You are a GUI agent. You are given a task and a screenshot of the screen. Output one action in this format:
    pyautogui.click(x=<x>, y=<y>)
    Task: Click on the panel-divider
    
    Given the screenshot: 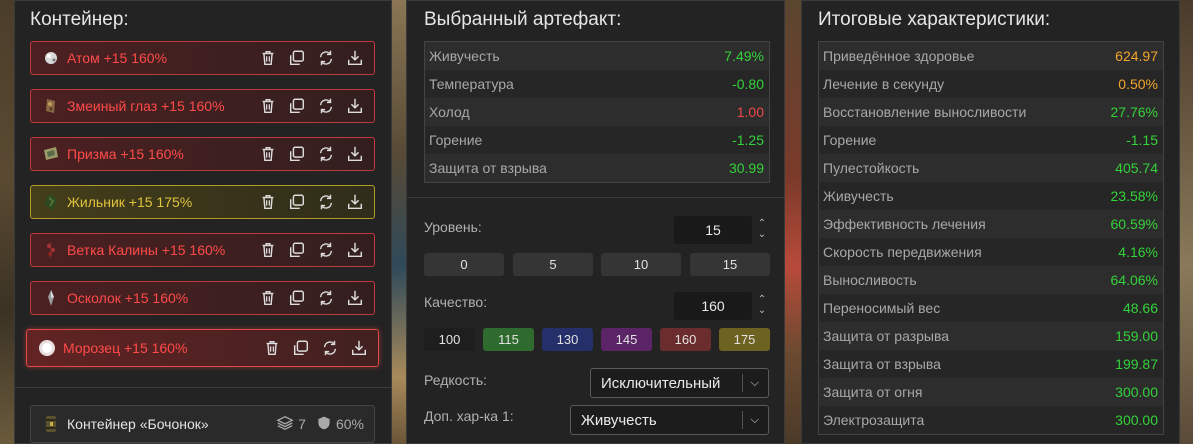 What is the action you would take?
    pyautogui.click(x=203, y=387)
    